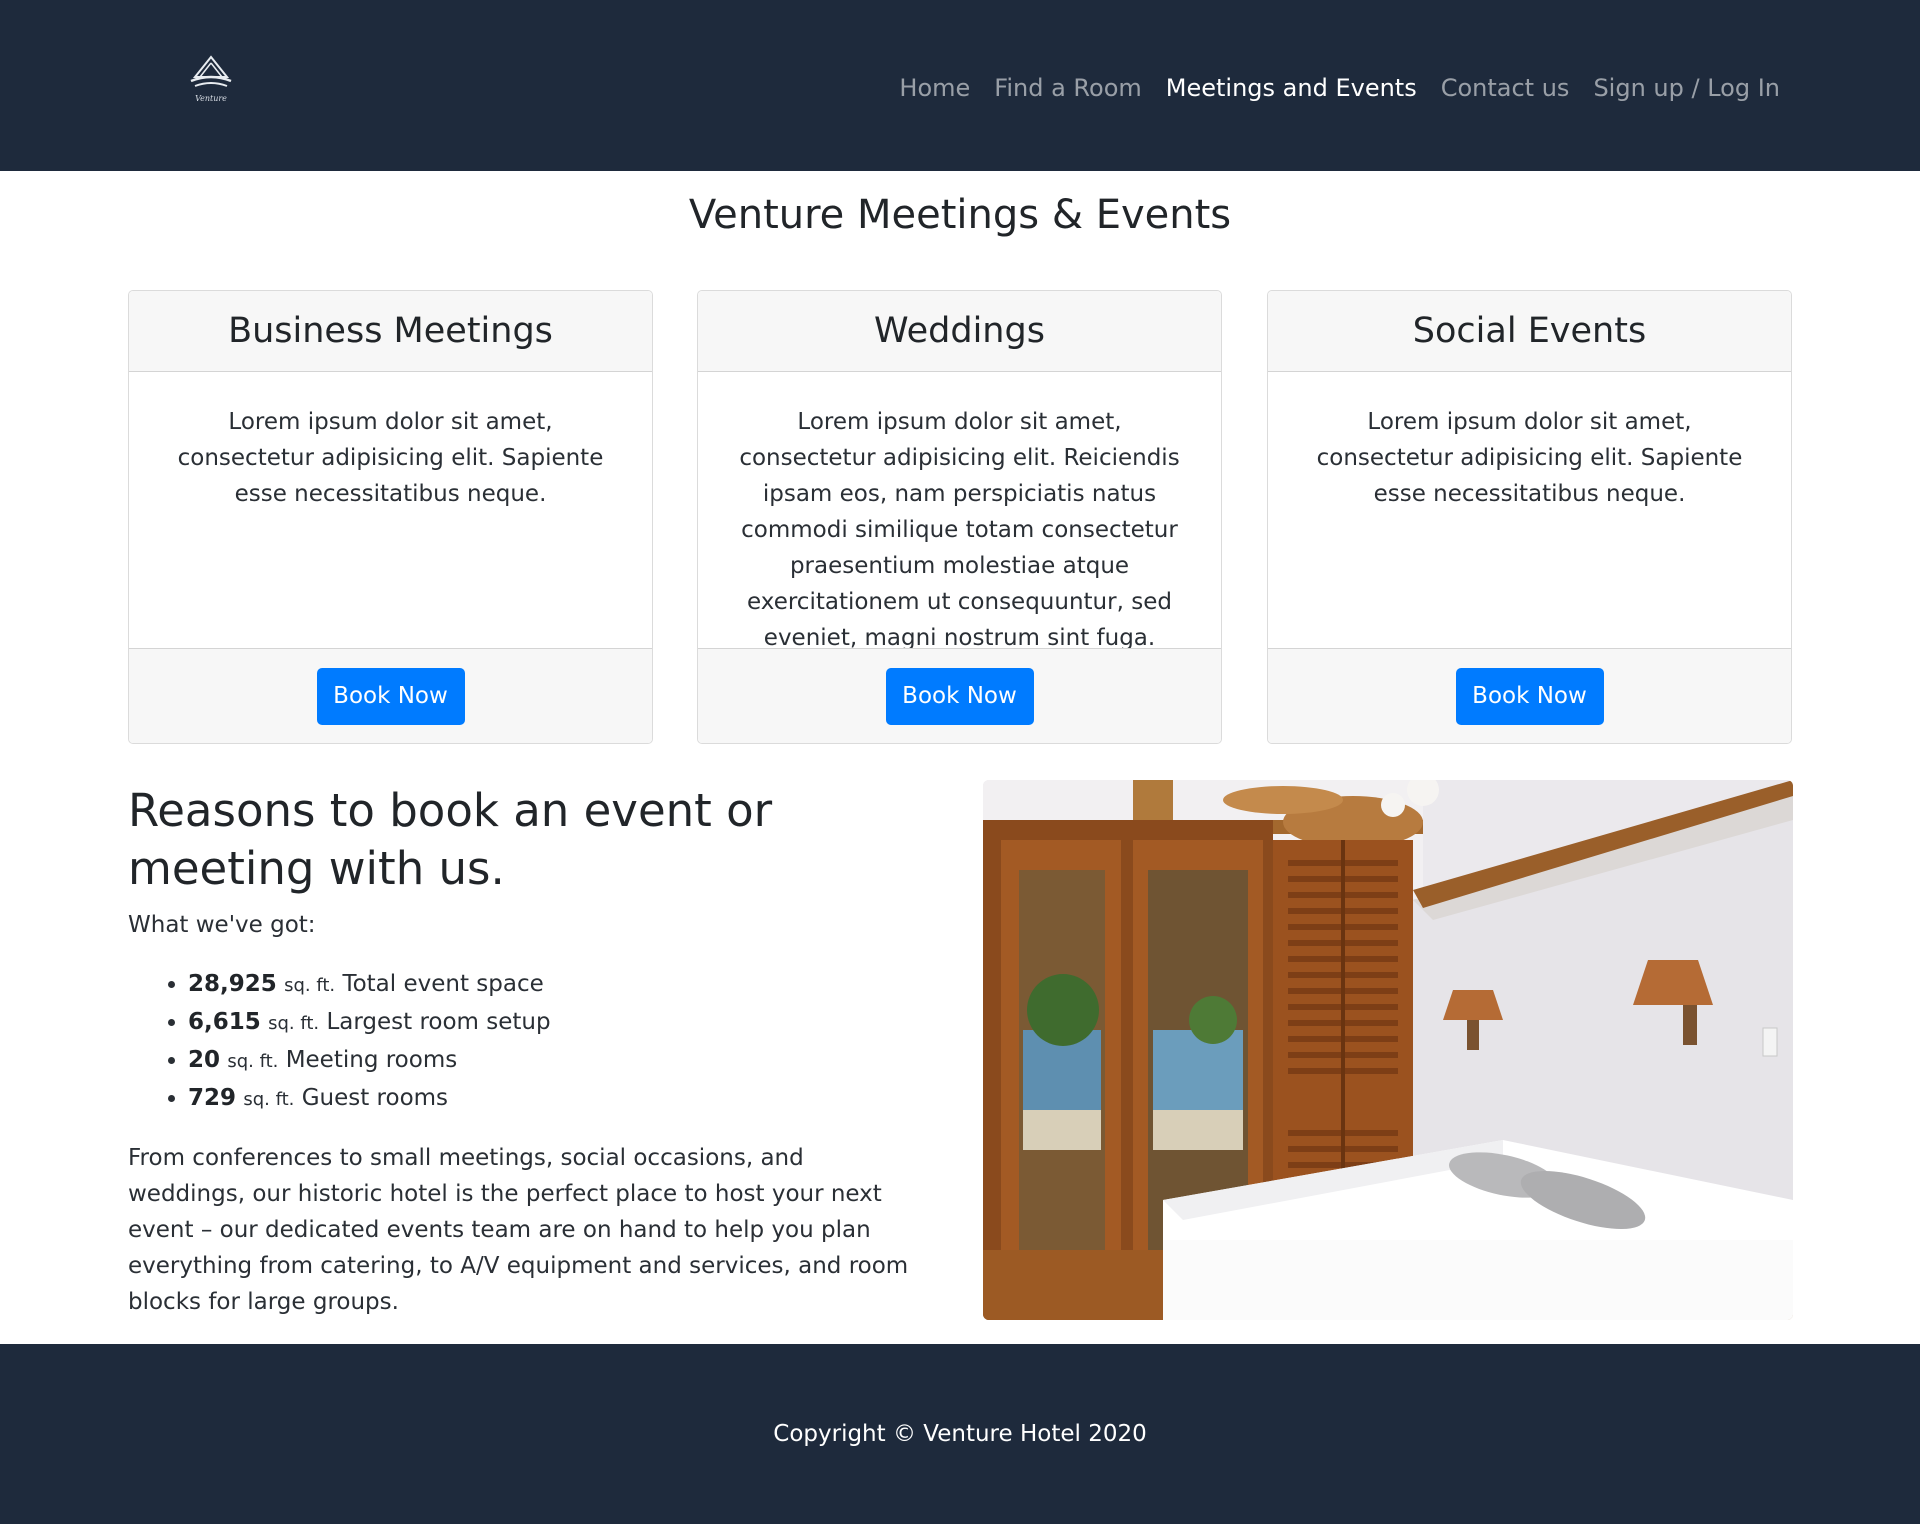 This screenshot has height=1524, width=1920. Describe the element at coordinates (438, 1022) in the screenshot. I see `stat-label: Largest room setup` at that location.